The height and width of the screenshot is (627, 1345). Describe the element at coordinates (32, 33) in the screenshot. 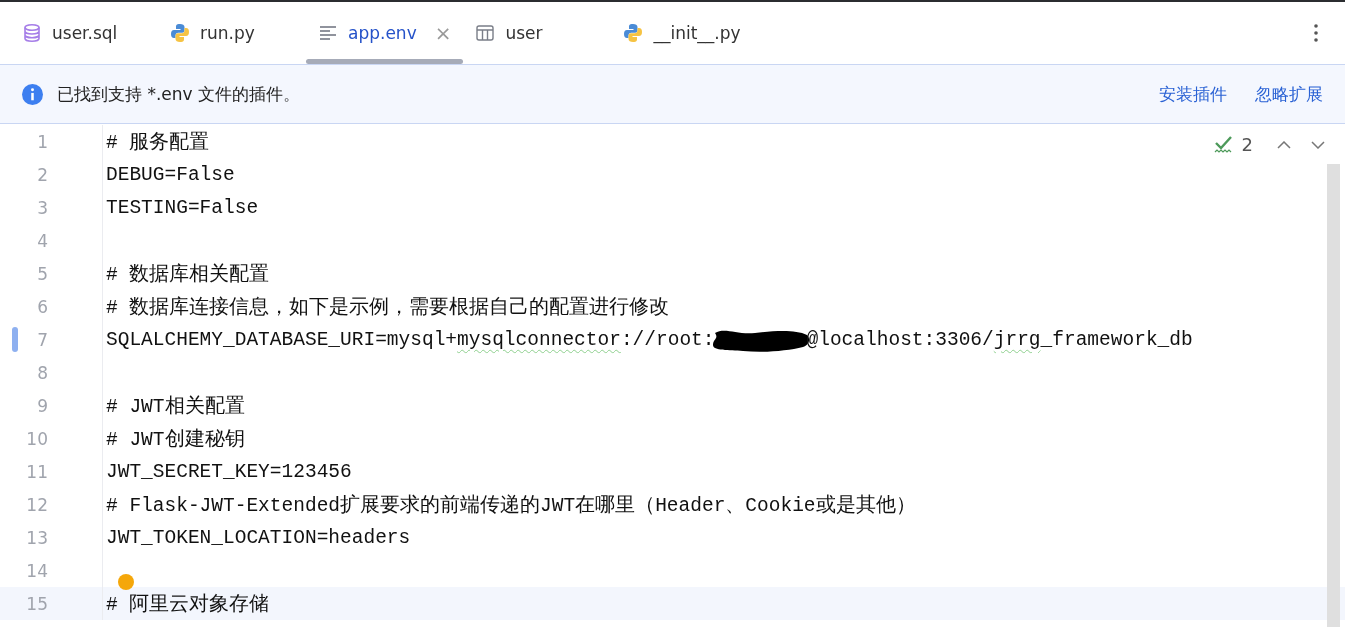

I see `database-icon` at that location.